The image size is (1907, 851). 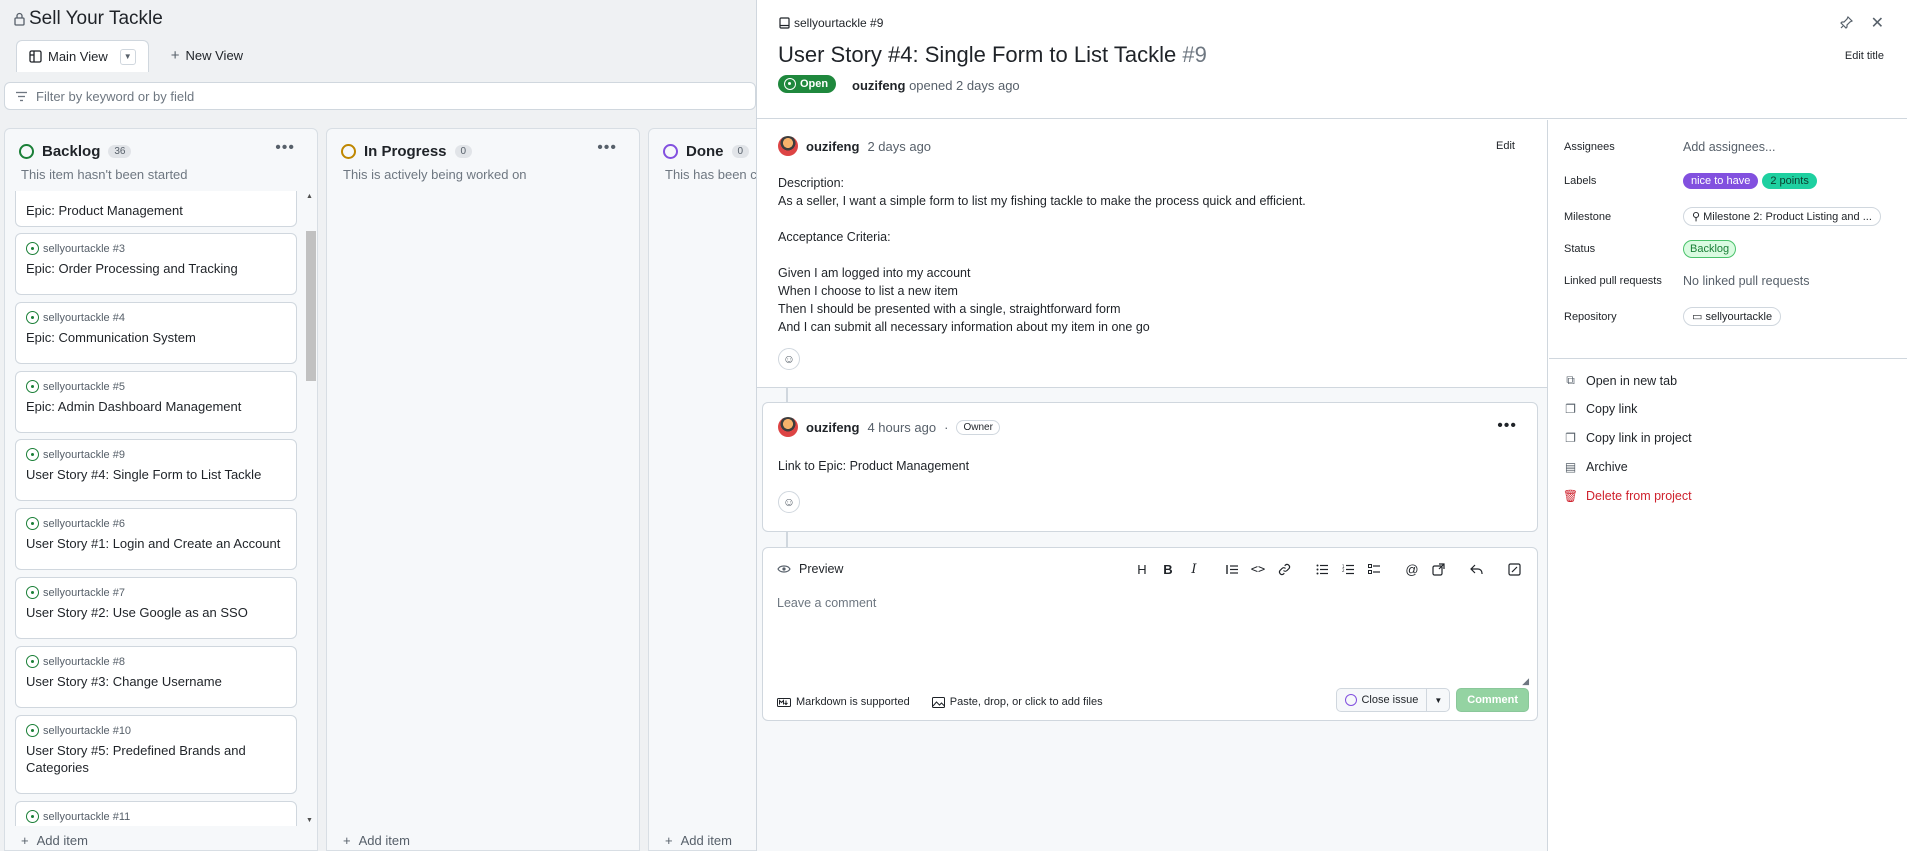 What do you see at coordinates (124, 681) in the screenshot?
I see `card-title: User Story #3: Change Username` at bounding box center [124, 681].